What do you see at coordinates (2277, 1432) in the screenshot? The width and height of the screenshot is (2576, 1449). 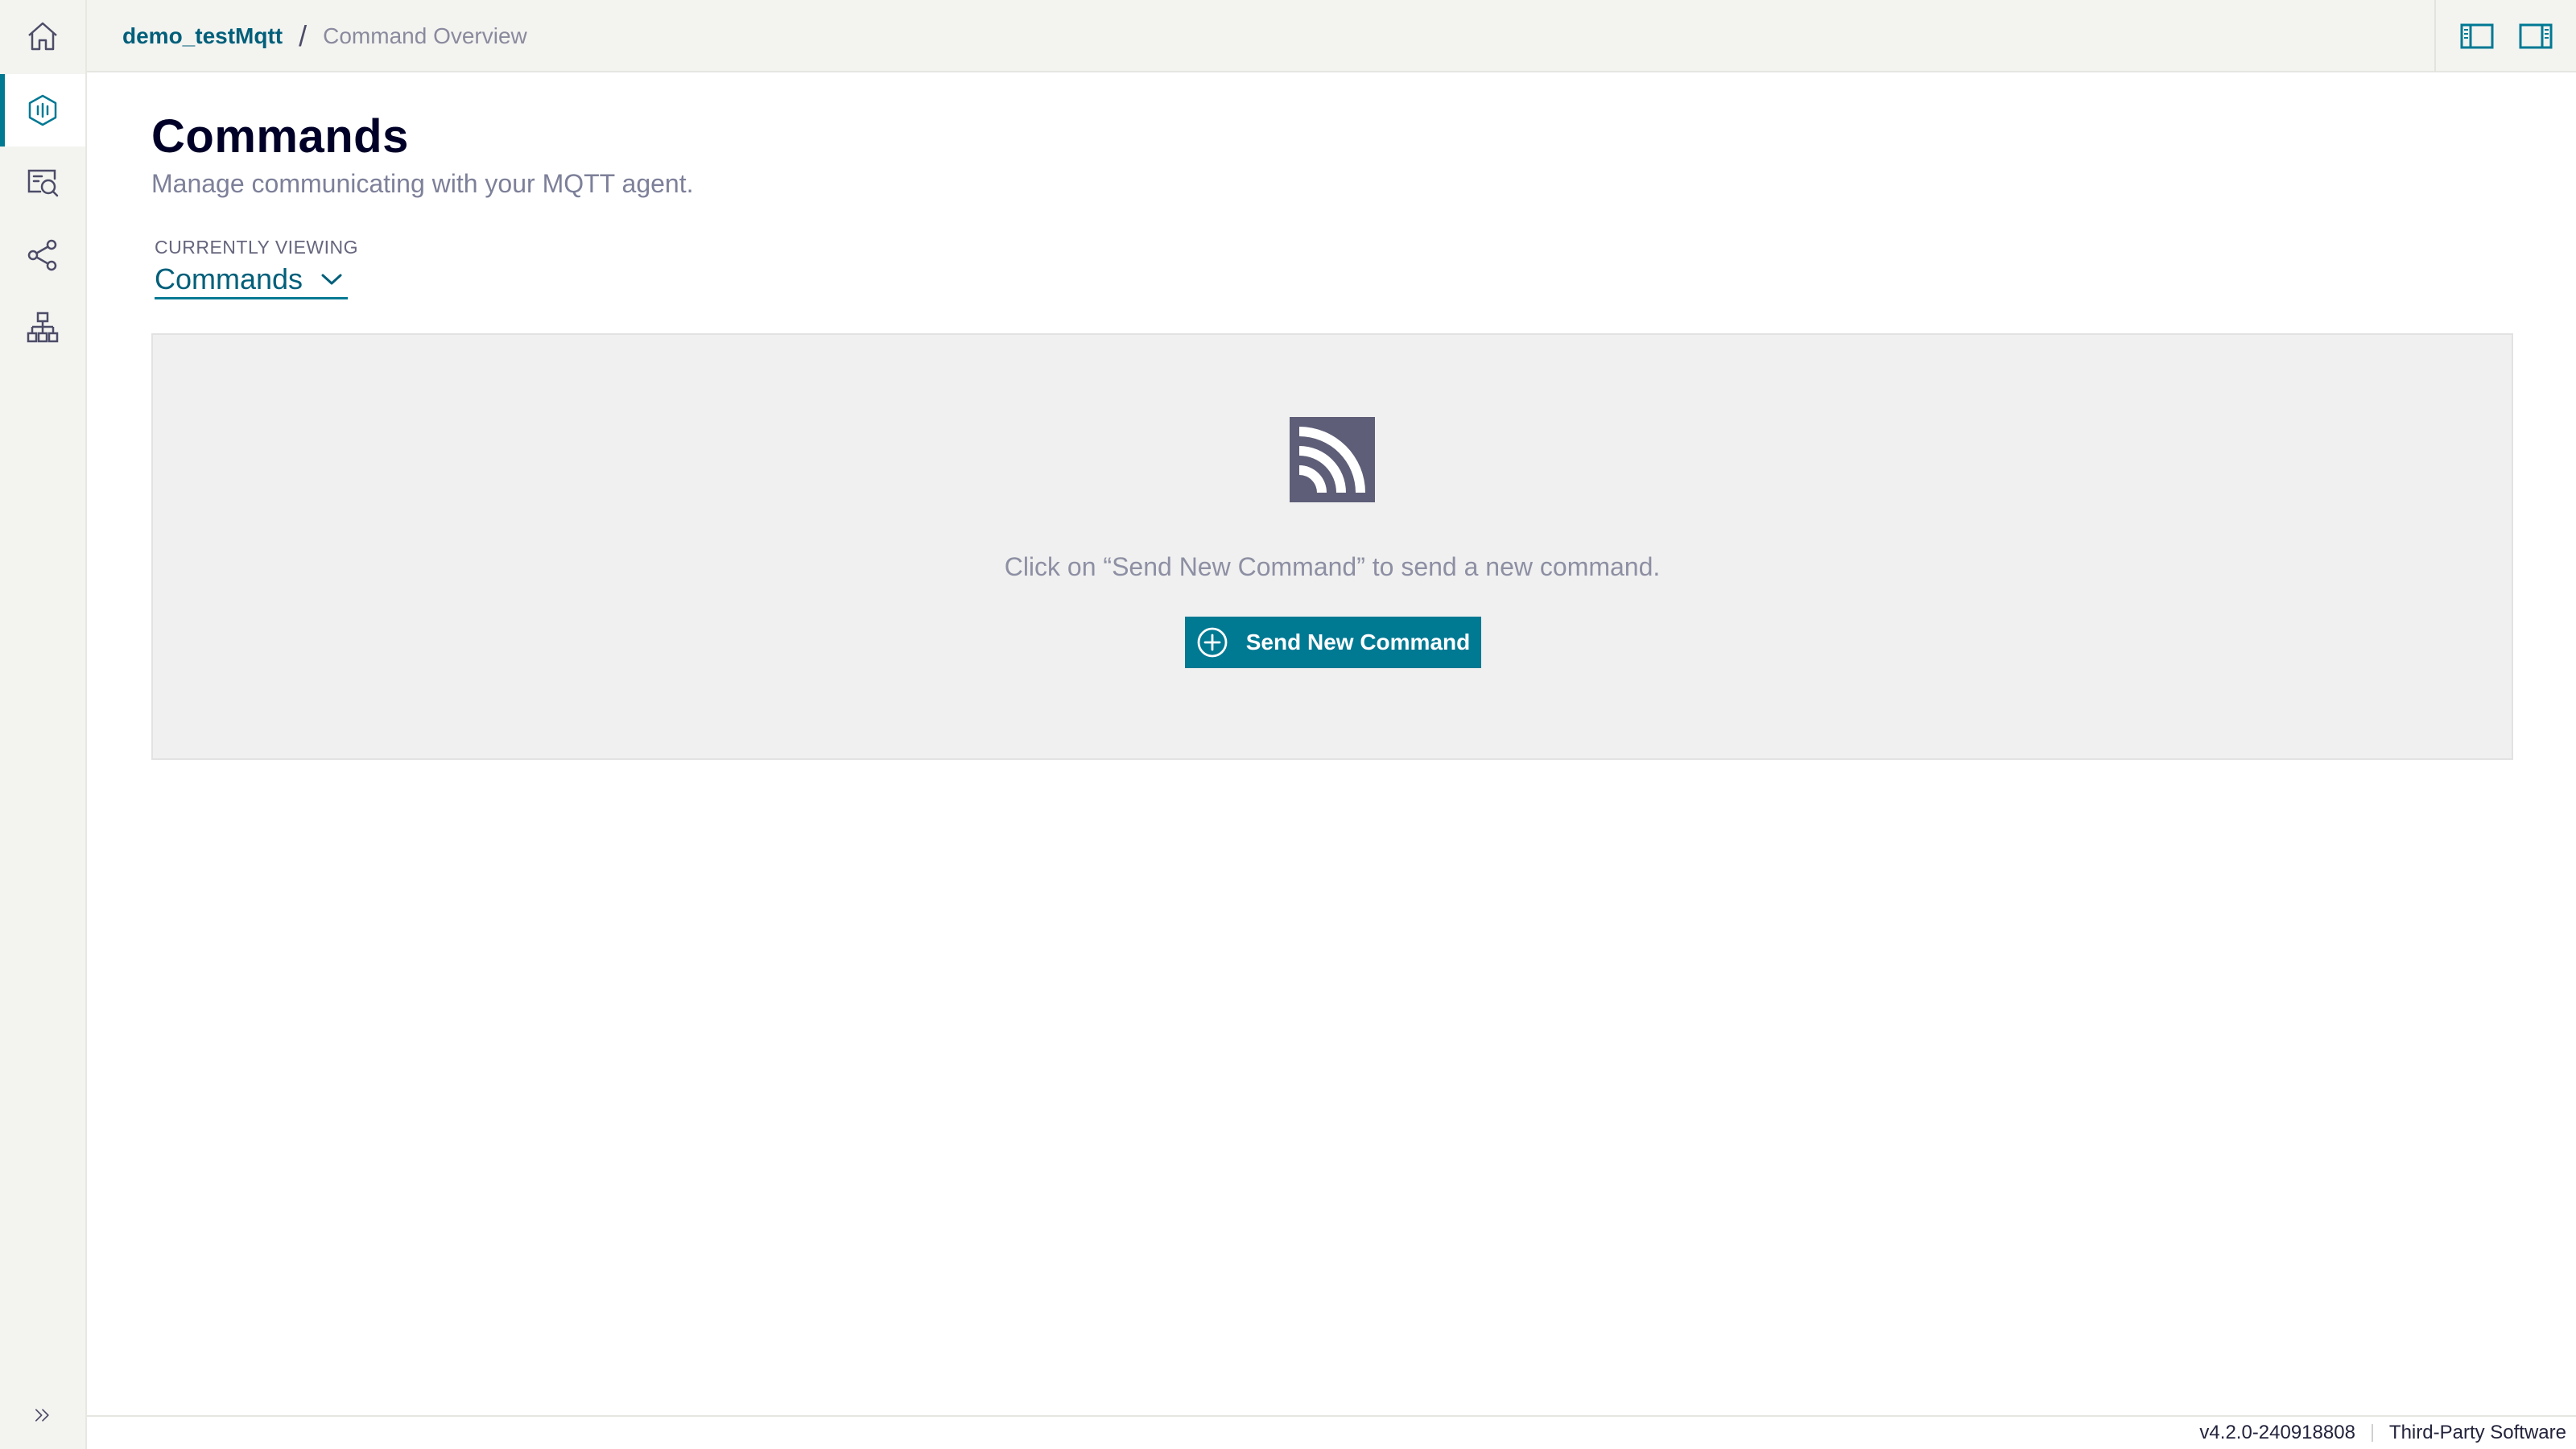 I see `version-text: v4.2.0-240918808` at bounding box center [2277, 1432].